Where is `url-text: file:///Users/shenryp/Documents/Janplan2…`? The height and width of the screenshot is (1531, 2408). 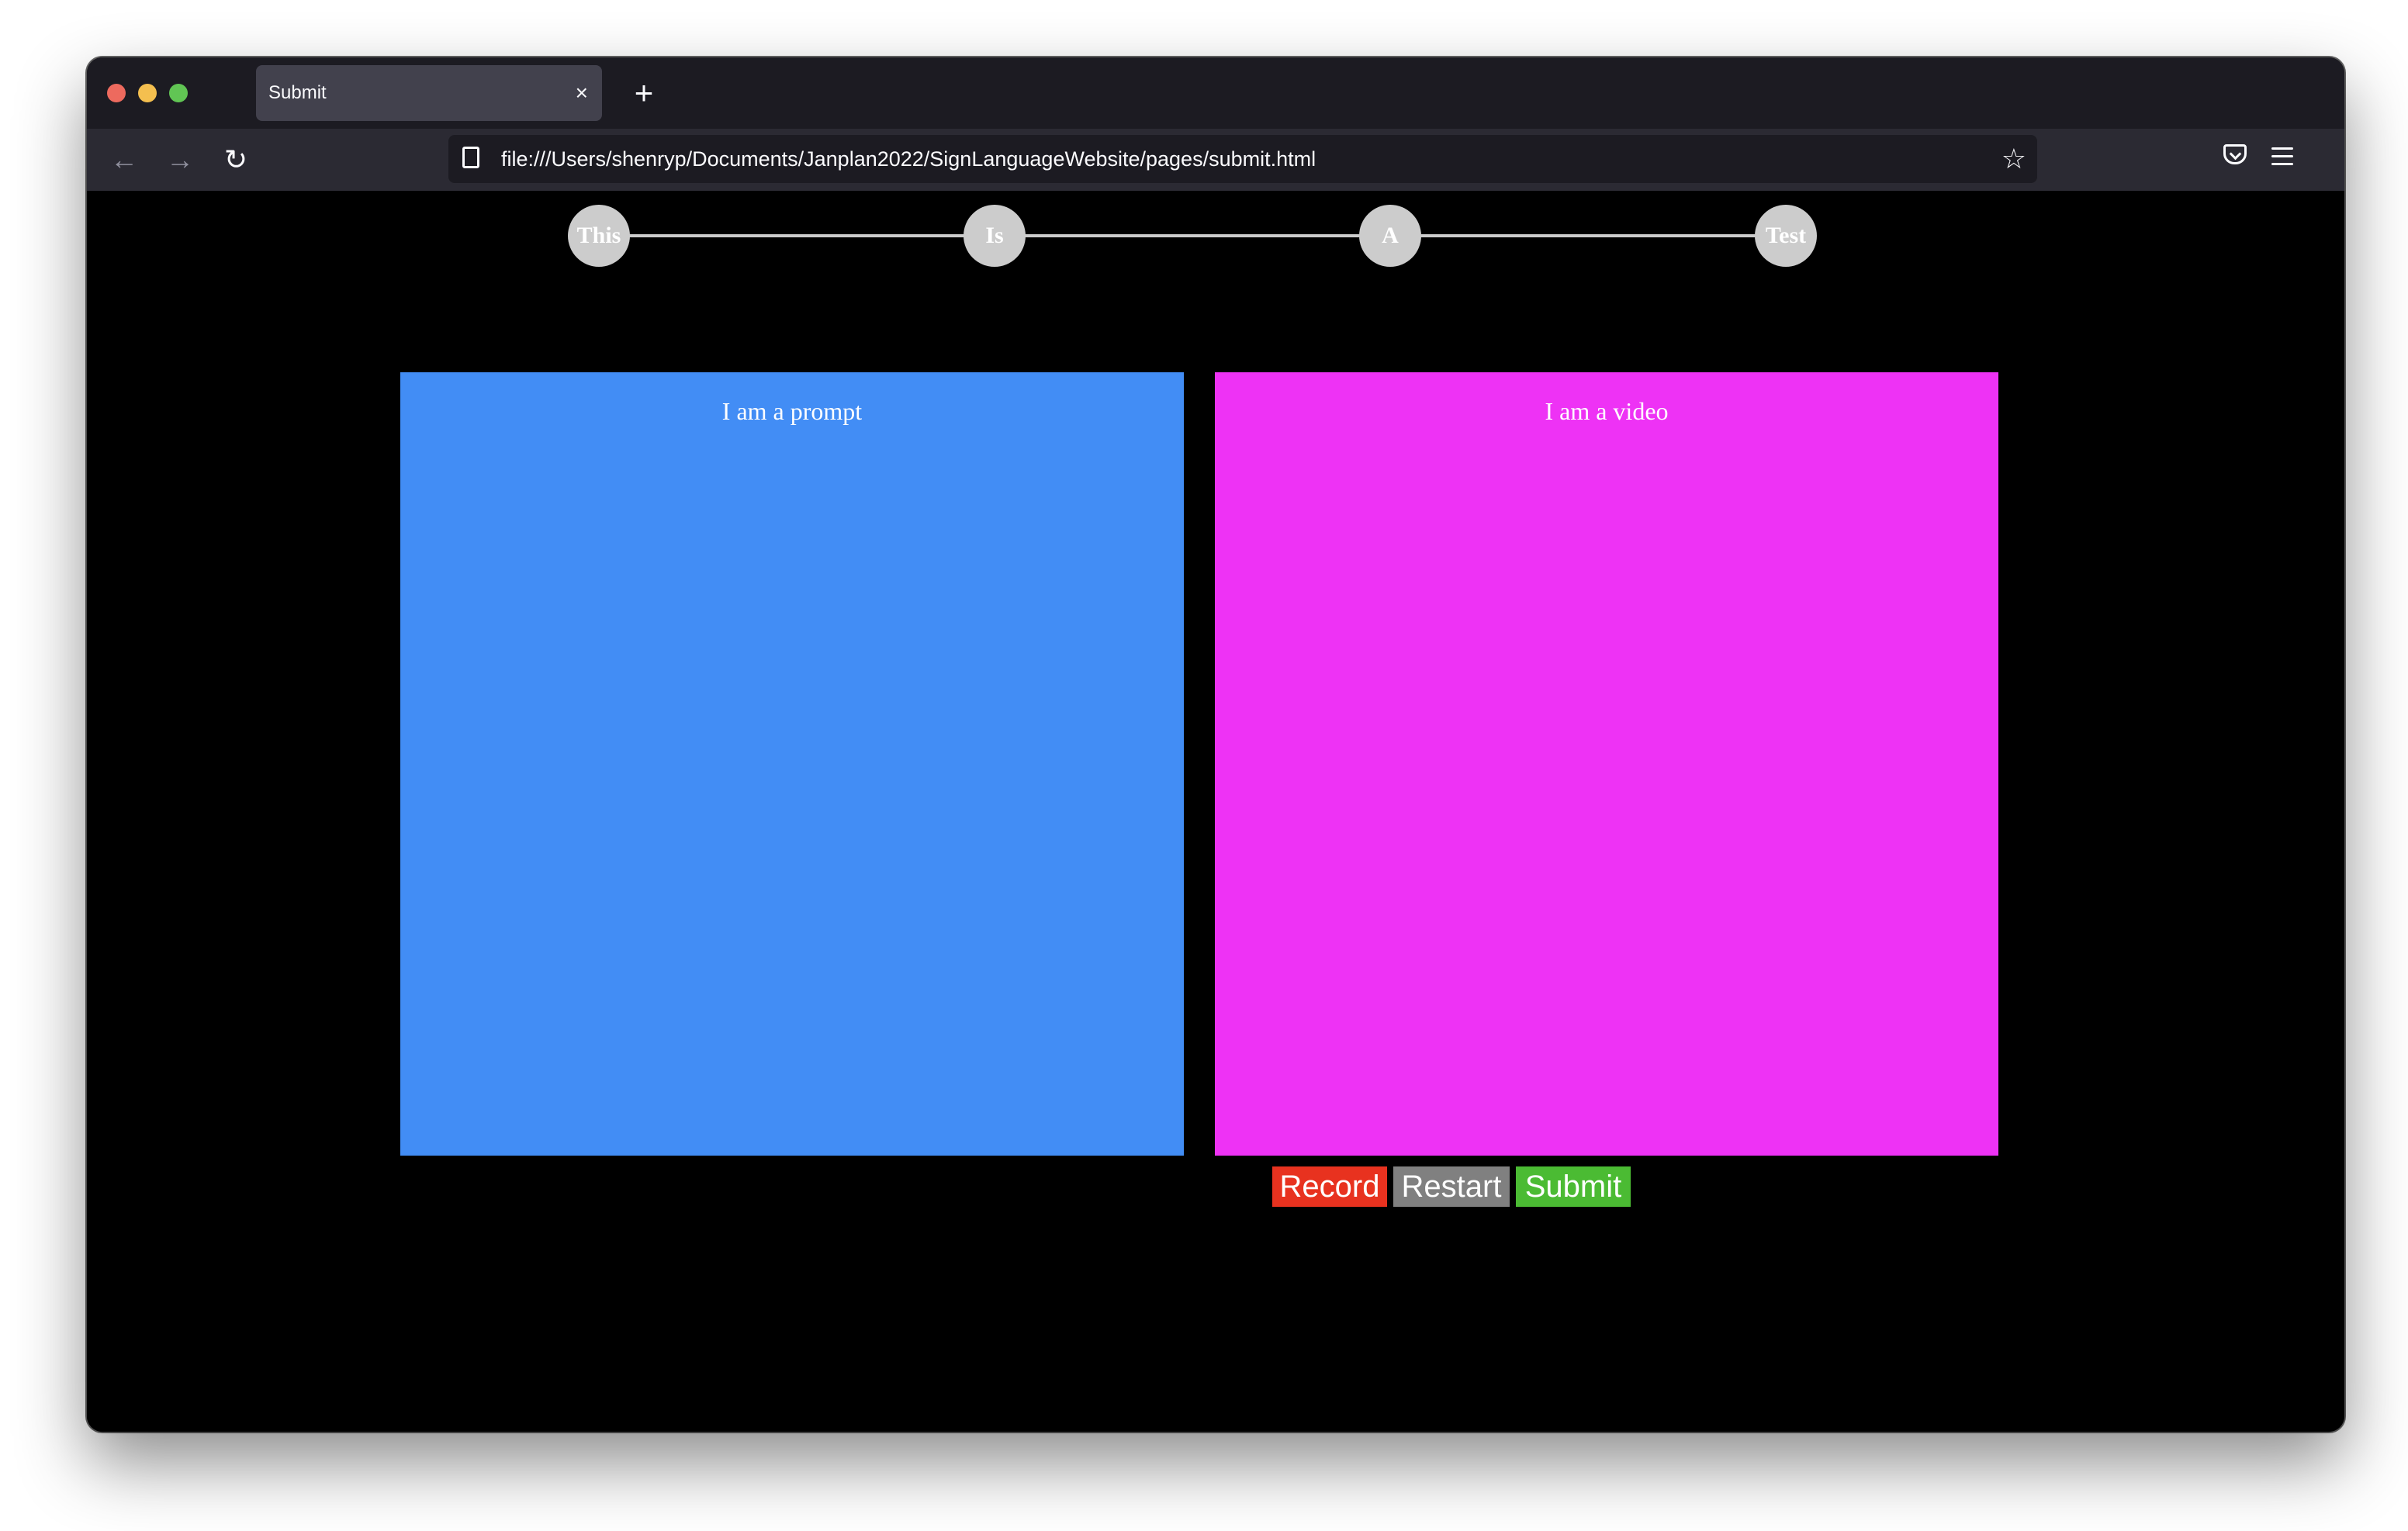
url-text: file:///Users/shenryp/Documents/Janplan2… is located at coordinates (908, 159).